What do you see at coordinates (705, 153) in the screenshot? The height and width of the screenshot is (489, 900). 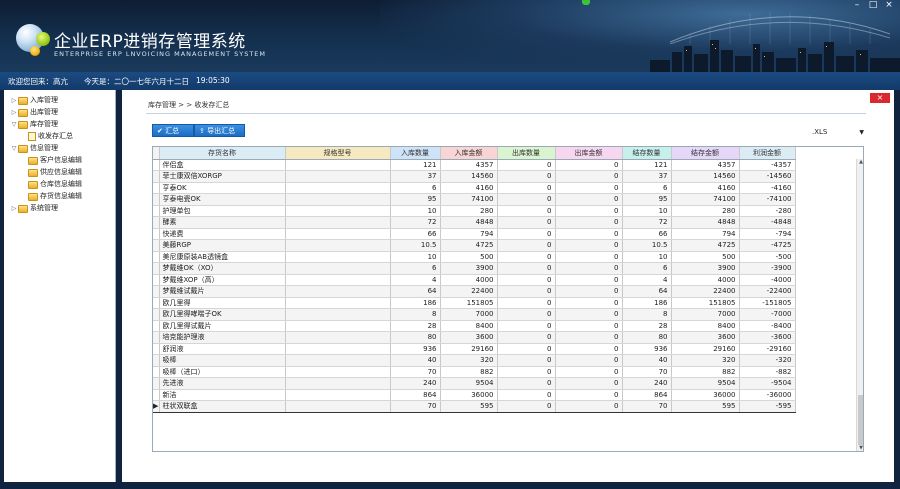 I see `column-header: 结存金额` at bounding box center [705, 153].